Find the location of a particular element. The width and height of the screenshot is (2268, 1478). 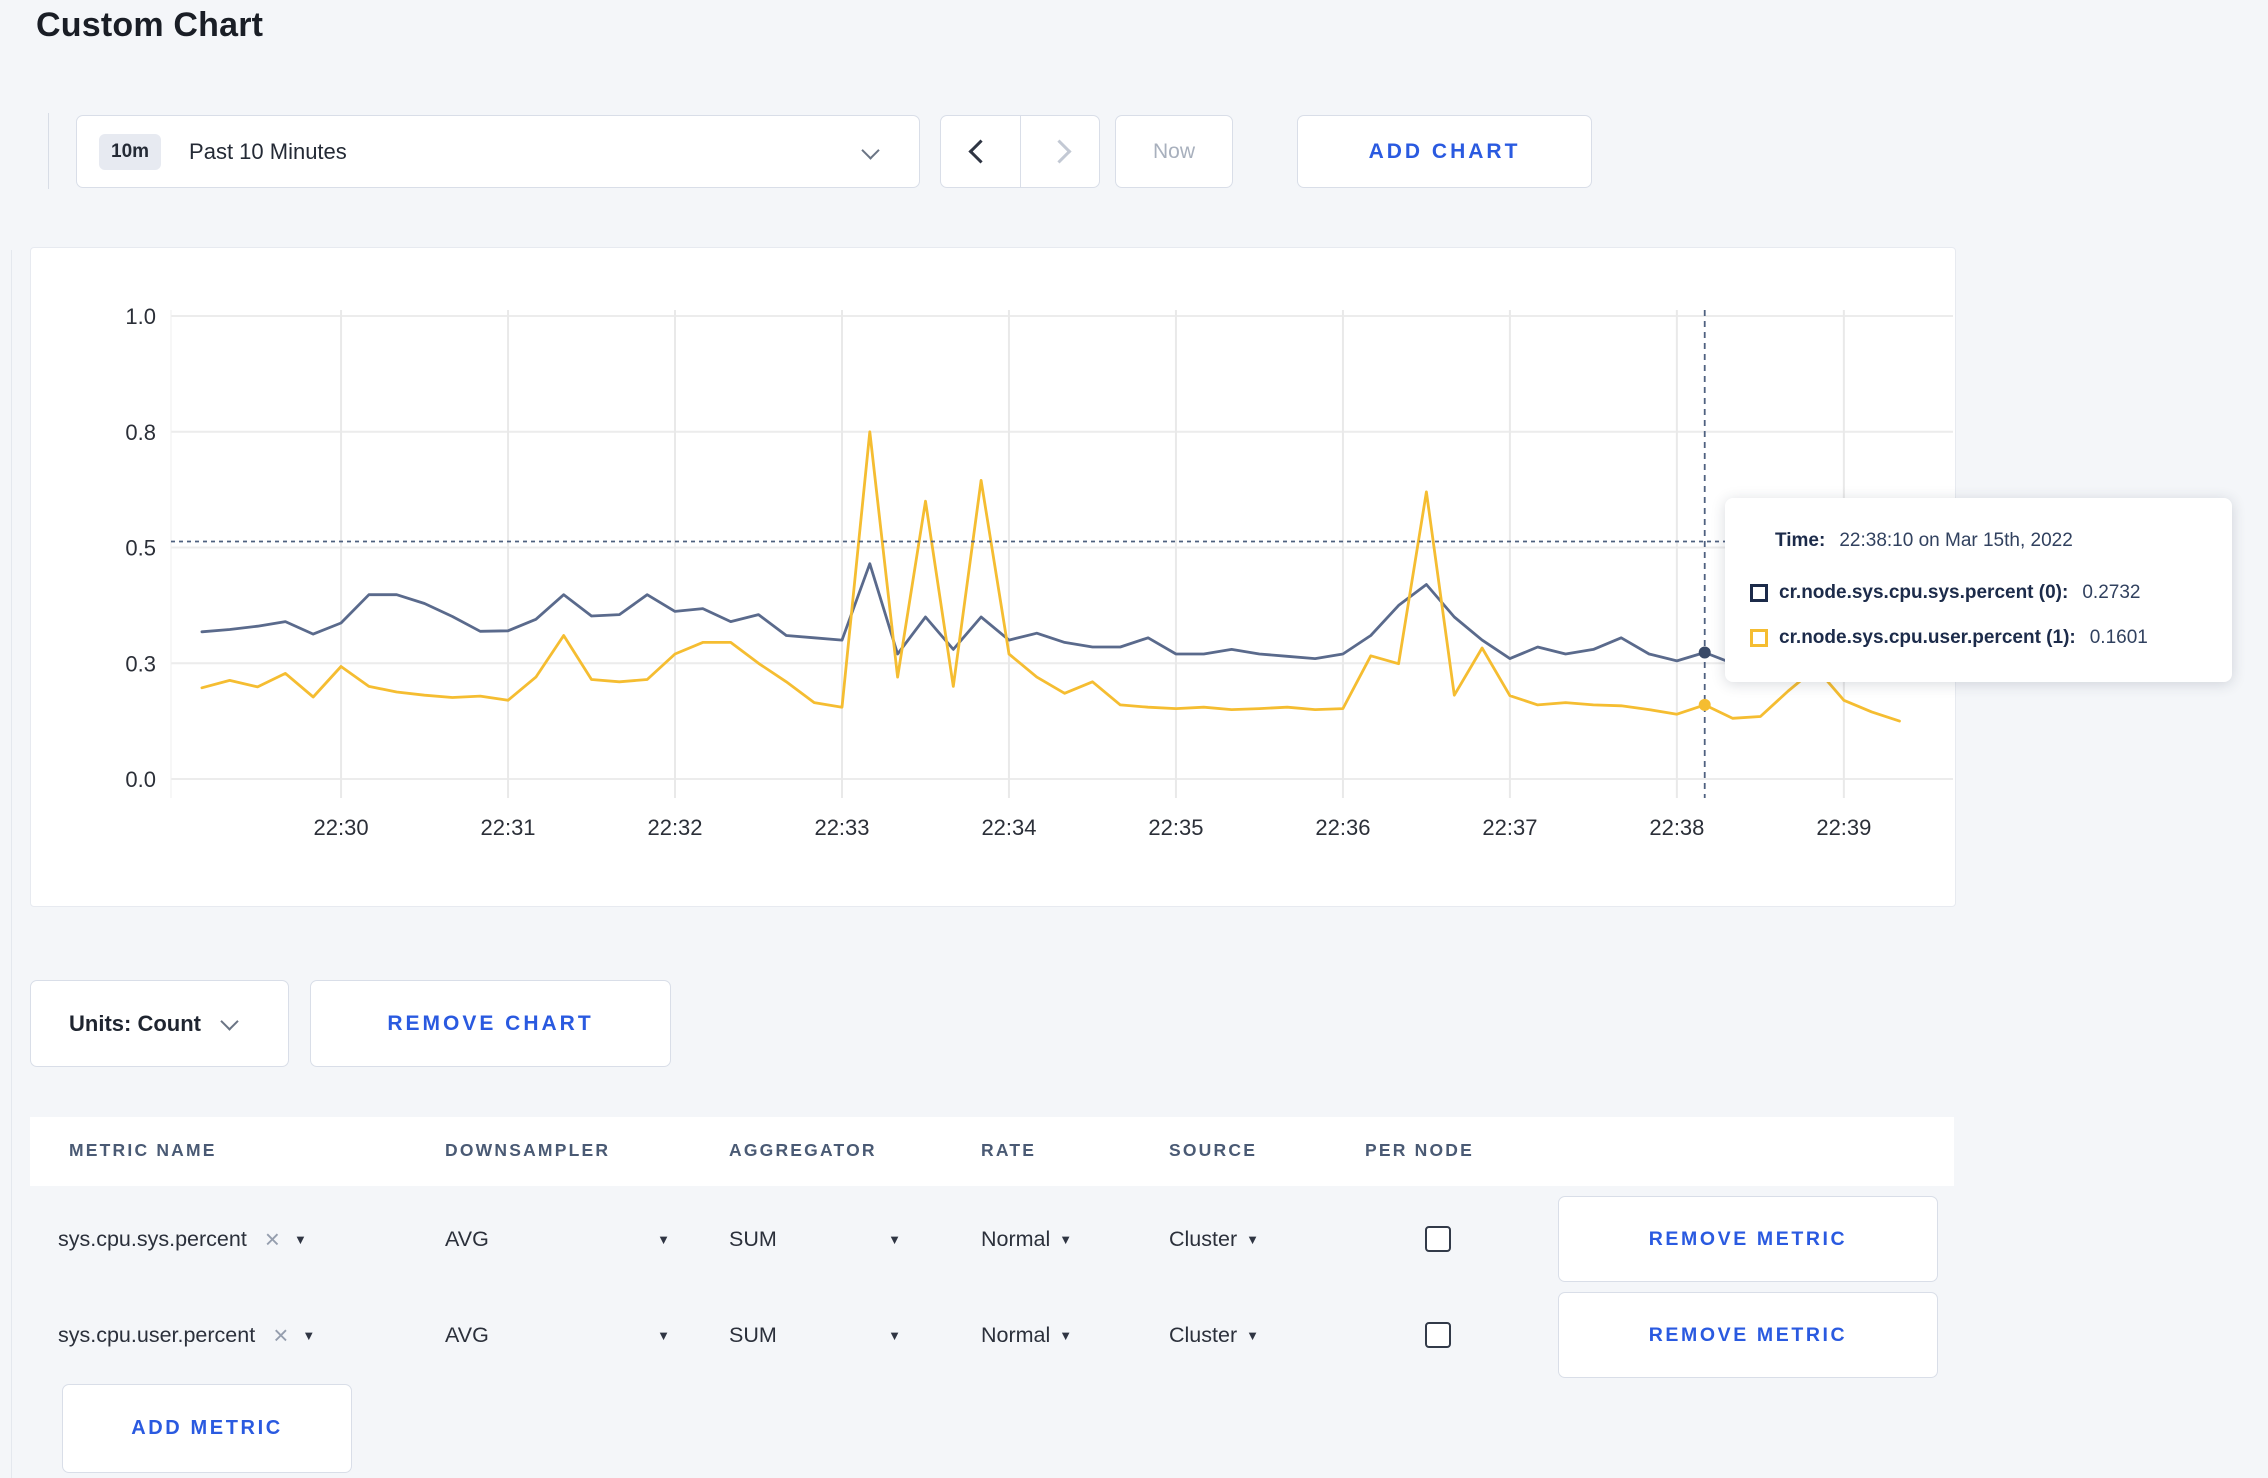

svg-text: 0.3 is located at coordinates (140, 663).